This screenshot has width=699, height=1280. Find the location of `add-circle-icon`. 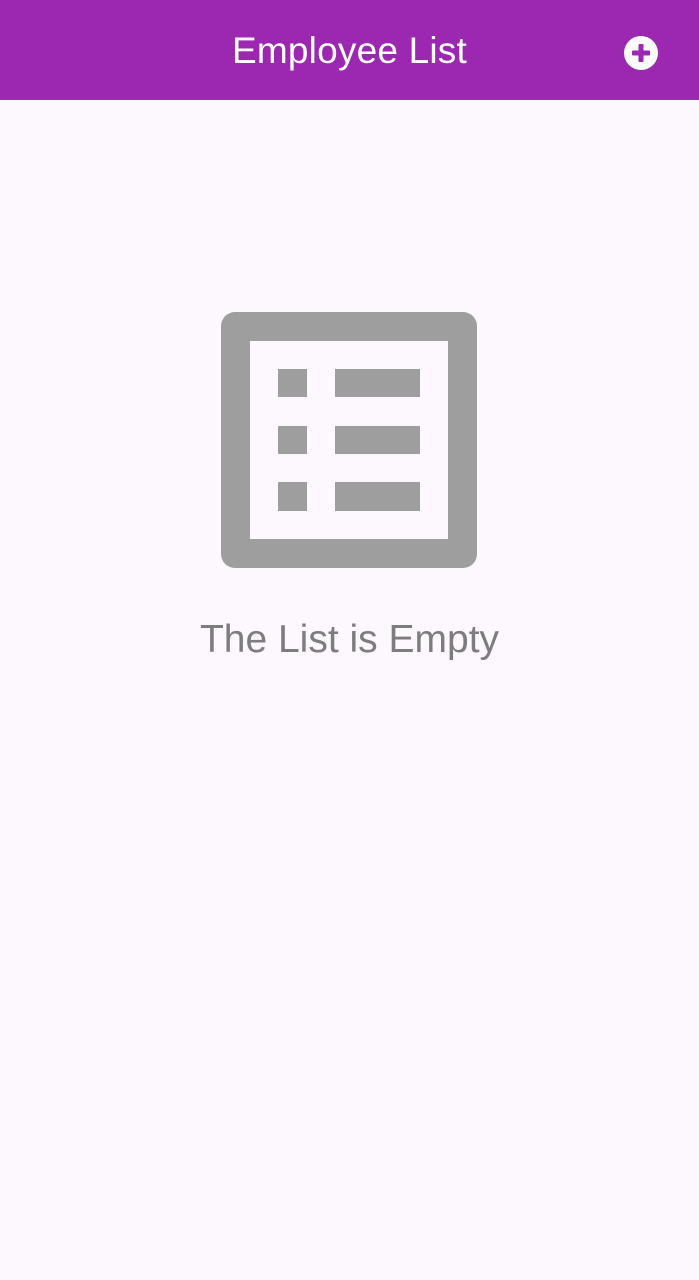

add-circle-icon is located at coordinates (641, 53).